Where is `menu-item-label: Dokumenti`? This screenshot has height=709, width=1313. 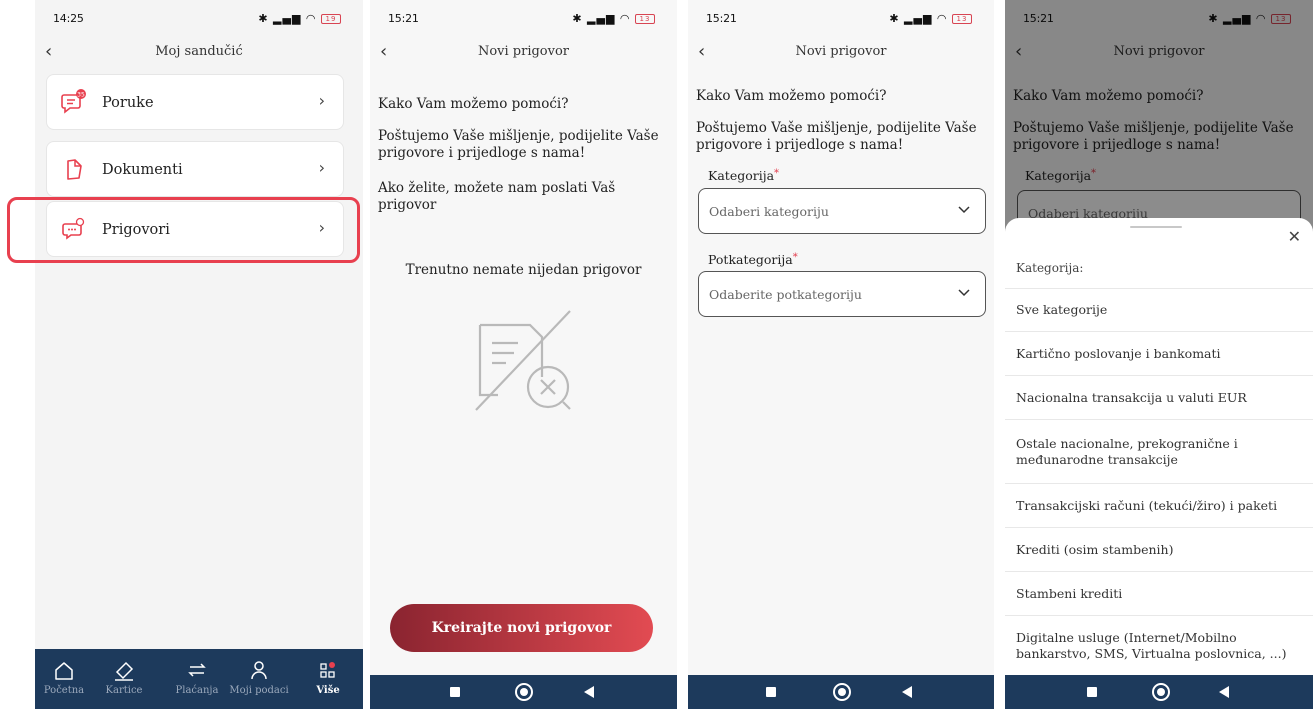
menu-item-label: Dokumenti is located at coordinates (142, 170).